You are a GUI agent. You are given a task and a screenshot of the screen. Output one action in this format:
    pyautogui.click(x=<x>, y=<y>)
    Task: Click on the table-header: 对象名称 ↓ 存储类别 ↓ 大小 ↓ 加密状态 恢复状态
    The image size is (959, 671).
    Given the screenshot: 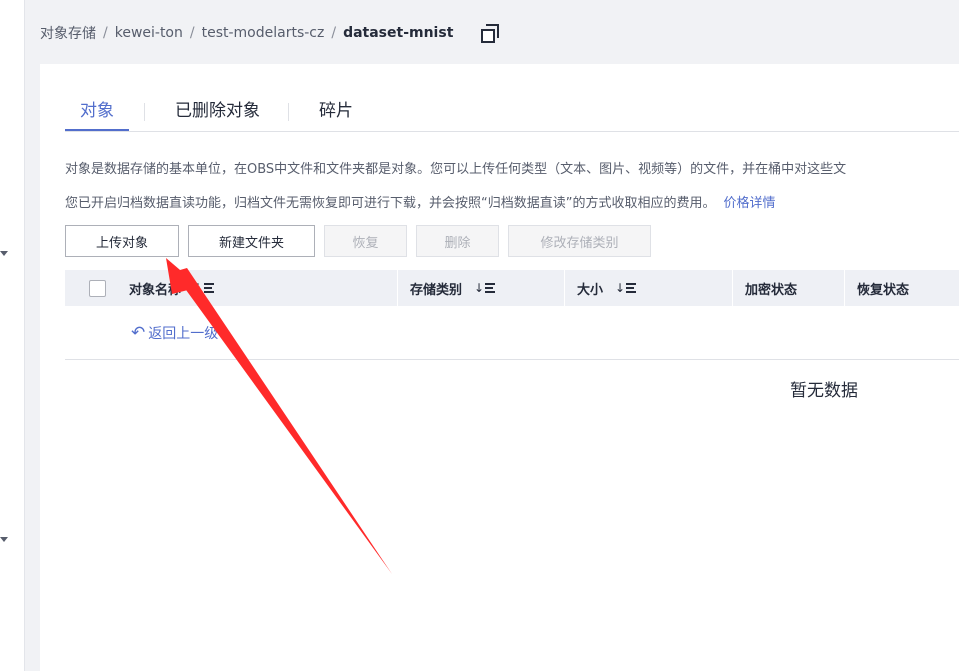 What is the action you would take?
    pyautogui.click(x=512, y=288)
    